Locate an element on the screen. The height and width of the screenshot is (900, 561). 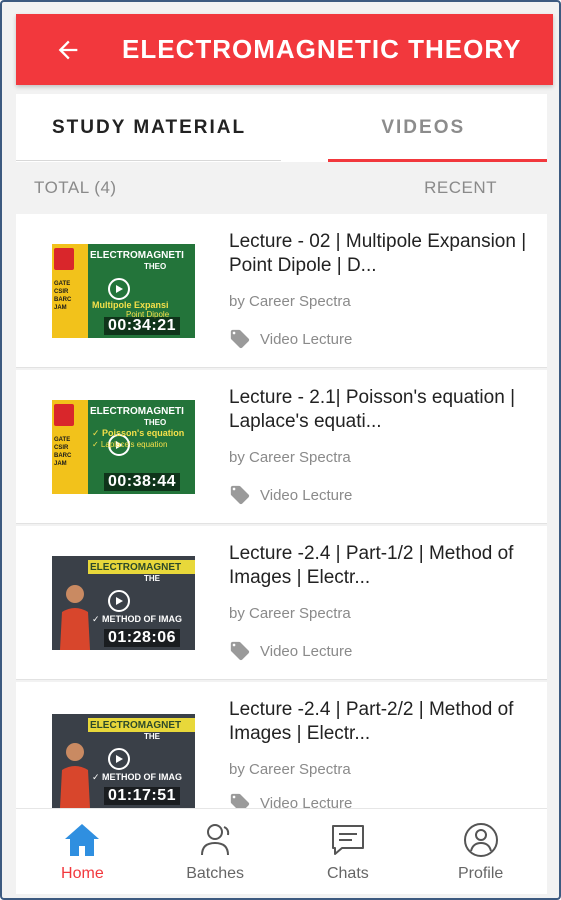
thumbnail-line-2: ✓ Laplace's equation is located at coordinates (130, 444).